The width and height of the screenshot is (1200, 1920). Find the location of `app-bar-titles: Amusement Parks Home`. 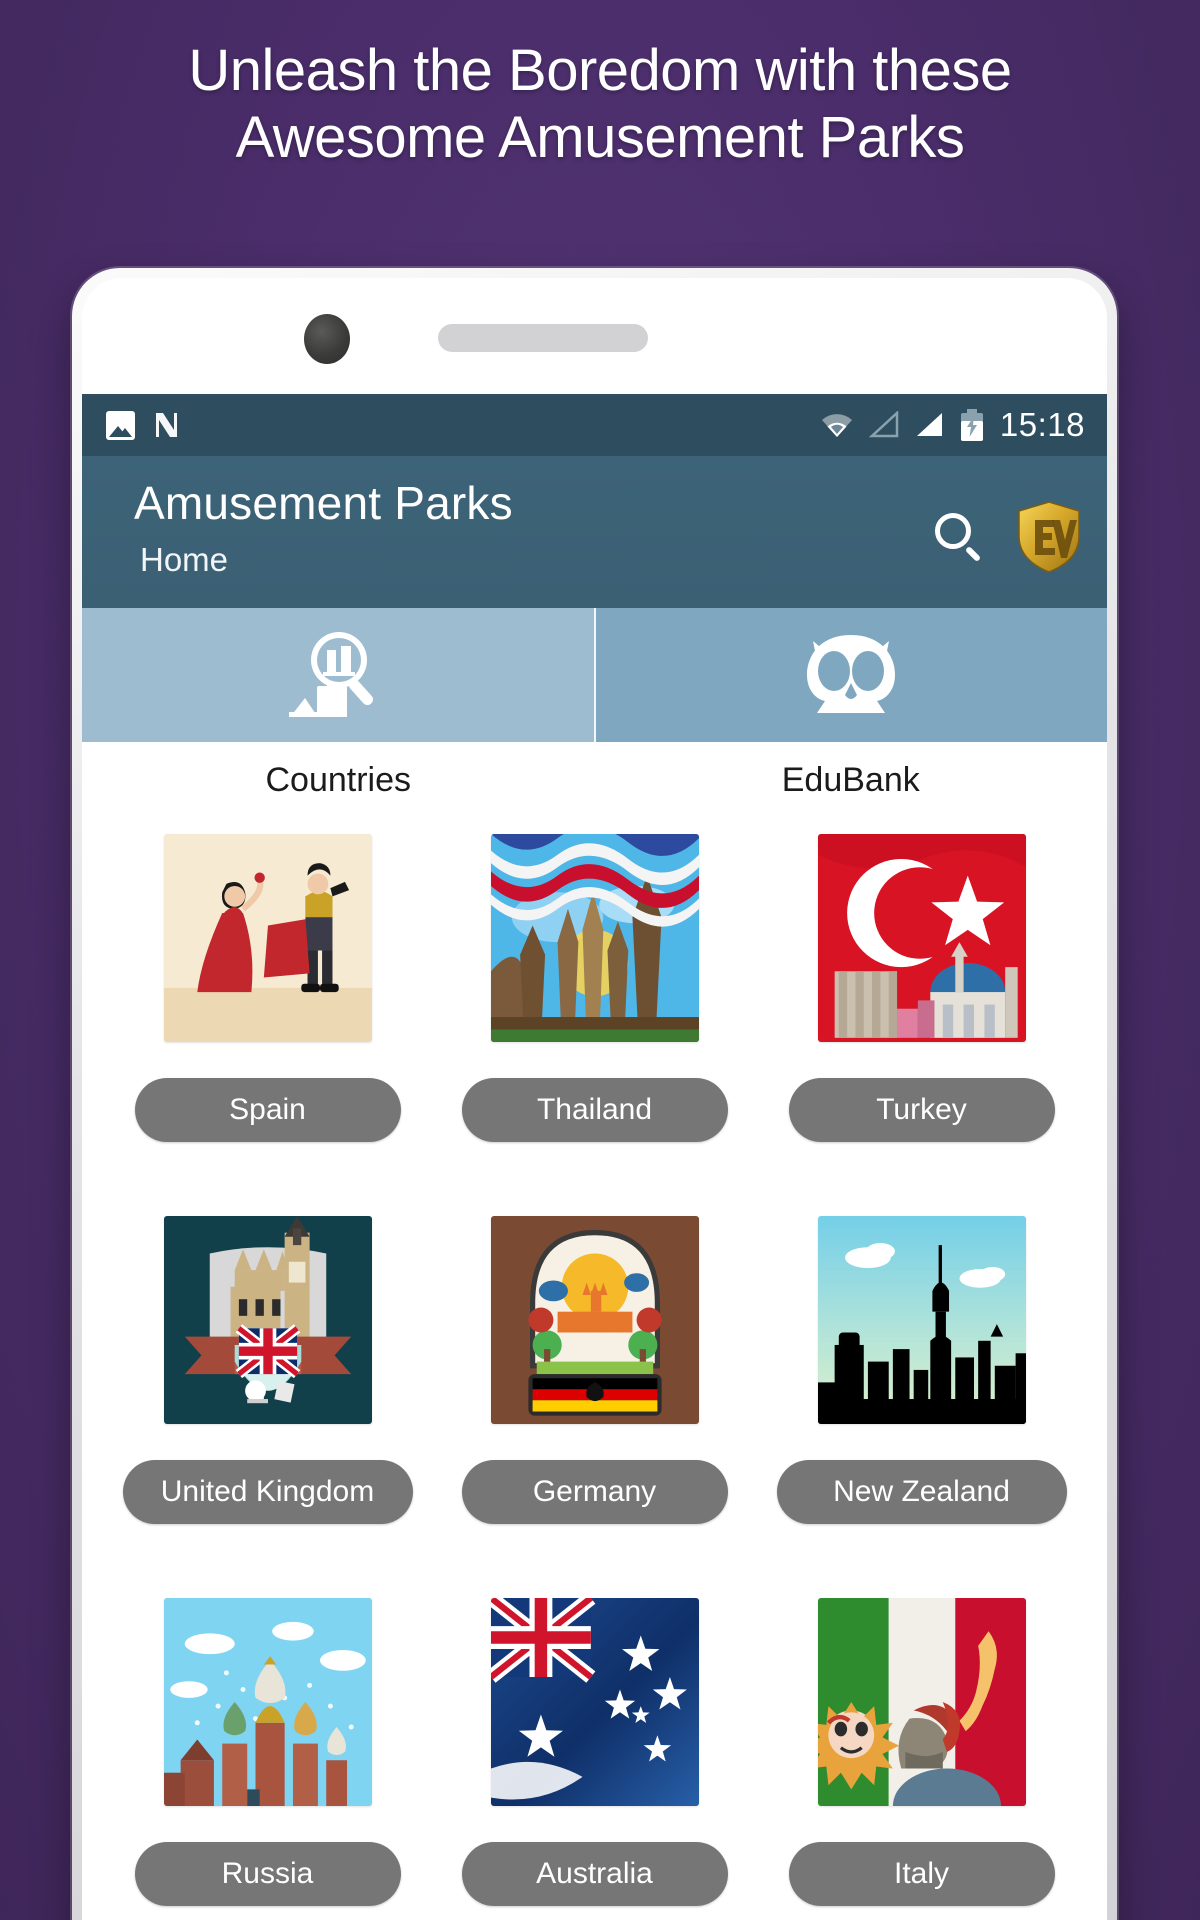

app-bar-titles: Amusement Parks Home is located at coordinates (533, 526).